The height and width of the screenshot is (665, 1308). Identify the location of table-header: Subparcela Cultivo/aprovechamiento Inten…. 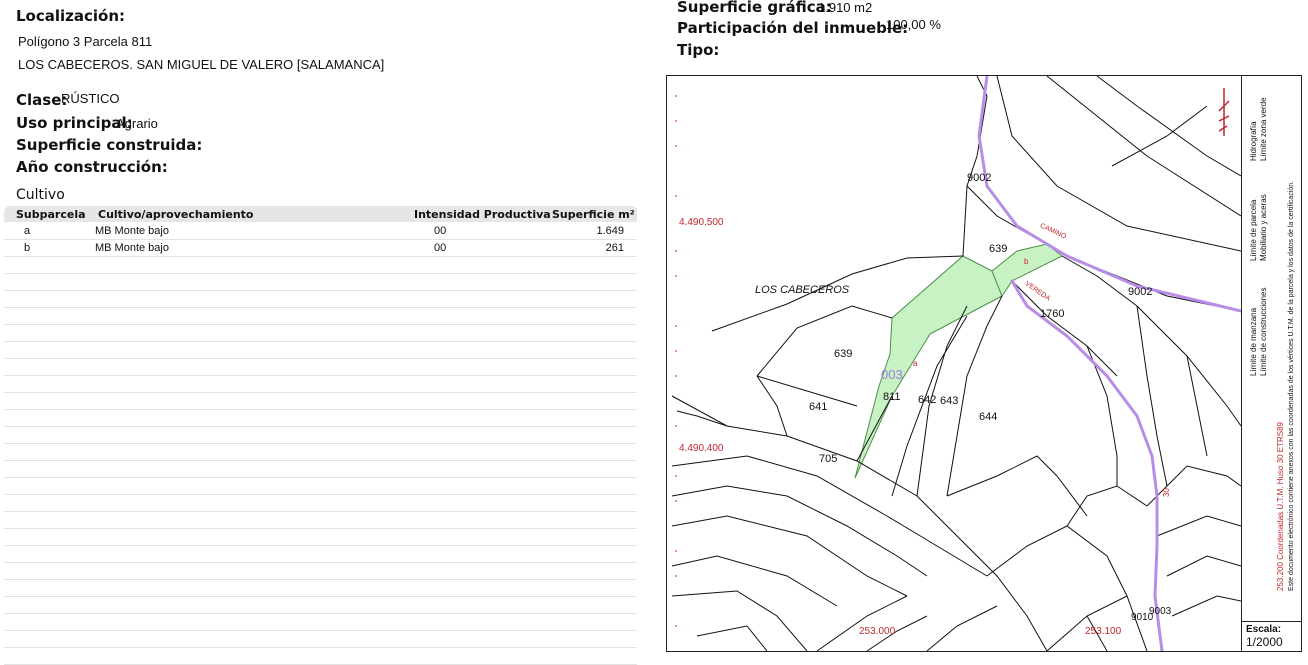
(320, 214).